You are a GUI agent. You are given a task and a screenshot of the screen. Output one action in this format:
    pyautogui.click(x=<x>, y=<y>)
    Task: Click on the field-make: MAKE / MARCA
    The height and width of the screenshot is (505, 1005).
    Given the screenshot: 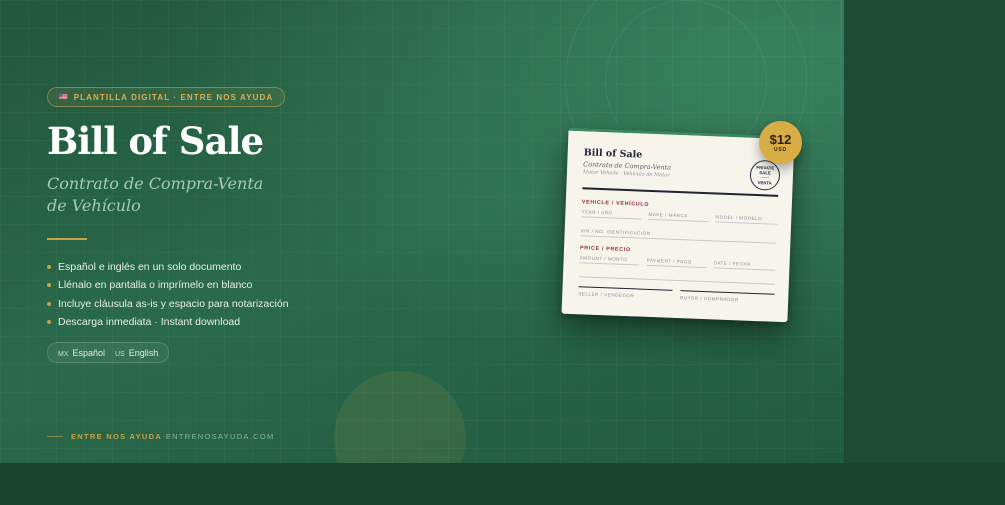 What is the action you would take?
    pyautogui.click(x=678, y=217)
    